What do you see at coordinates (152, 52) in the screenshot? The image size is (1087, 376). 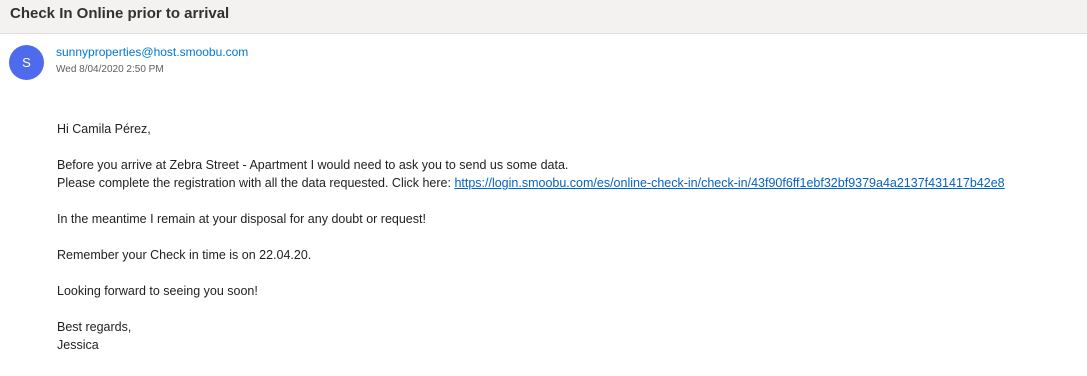 I see `sender-address: sunnyproperties@host.smoobu.com` at bounding box center [152, 52].